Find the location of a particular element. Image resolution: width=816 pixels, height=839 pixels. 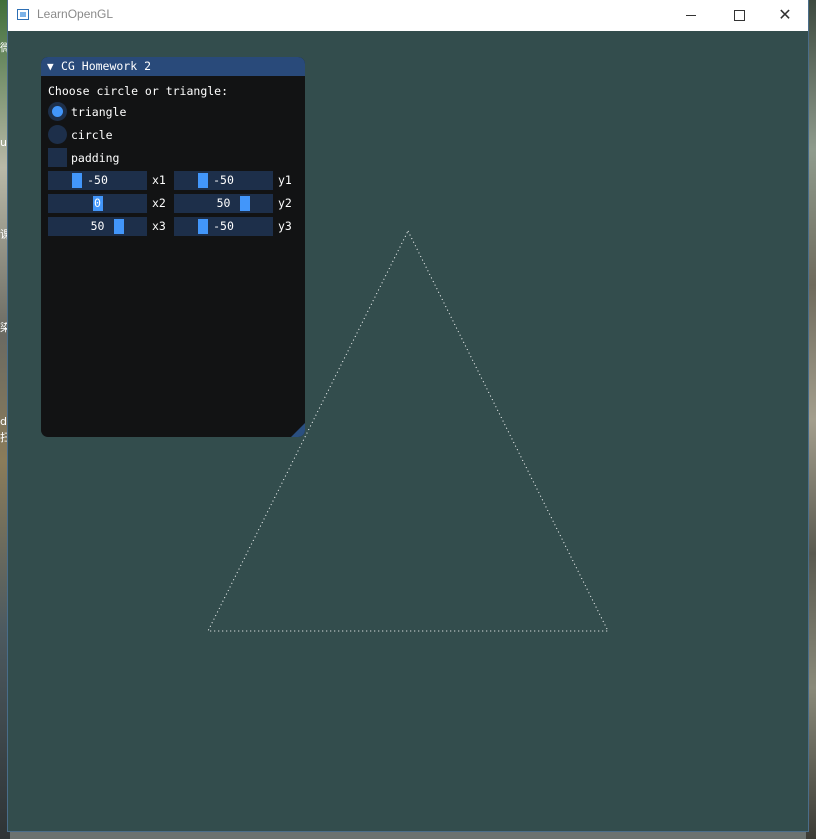

slider-y3-value: -50 is located at coordinates (223, 226).